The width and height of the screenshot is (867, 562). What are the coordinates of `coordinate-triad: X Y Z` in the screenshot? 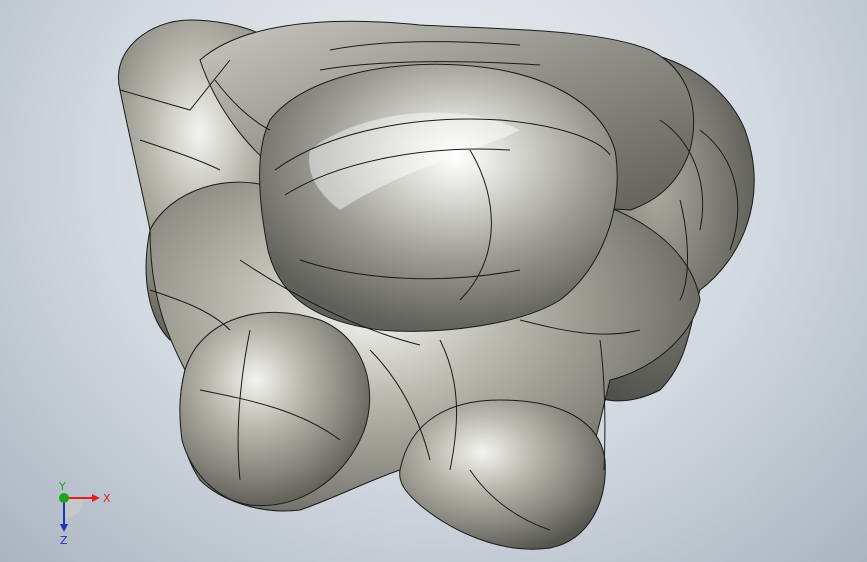 It's located at (84, 513).